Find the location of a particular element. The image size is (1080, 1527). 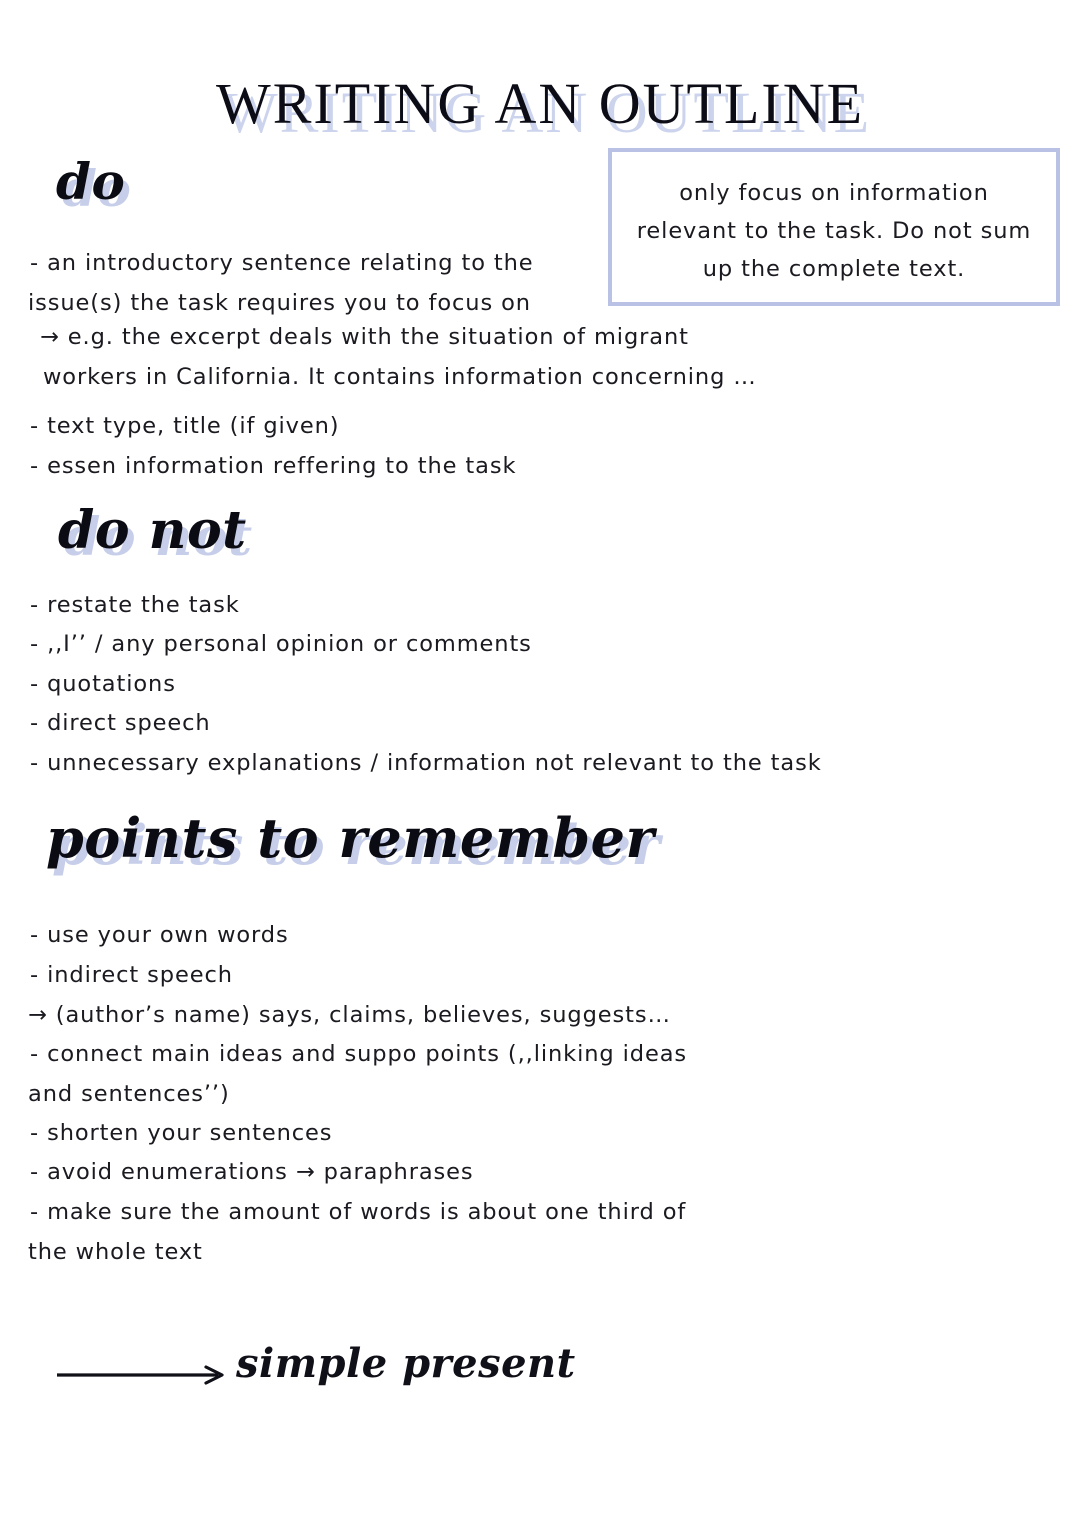

callout-line-1: only focus on information is located at coordinates (834, 193).